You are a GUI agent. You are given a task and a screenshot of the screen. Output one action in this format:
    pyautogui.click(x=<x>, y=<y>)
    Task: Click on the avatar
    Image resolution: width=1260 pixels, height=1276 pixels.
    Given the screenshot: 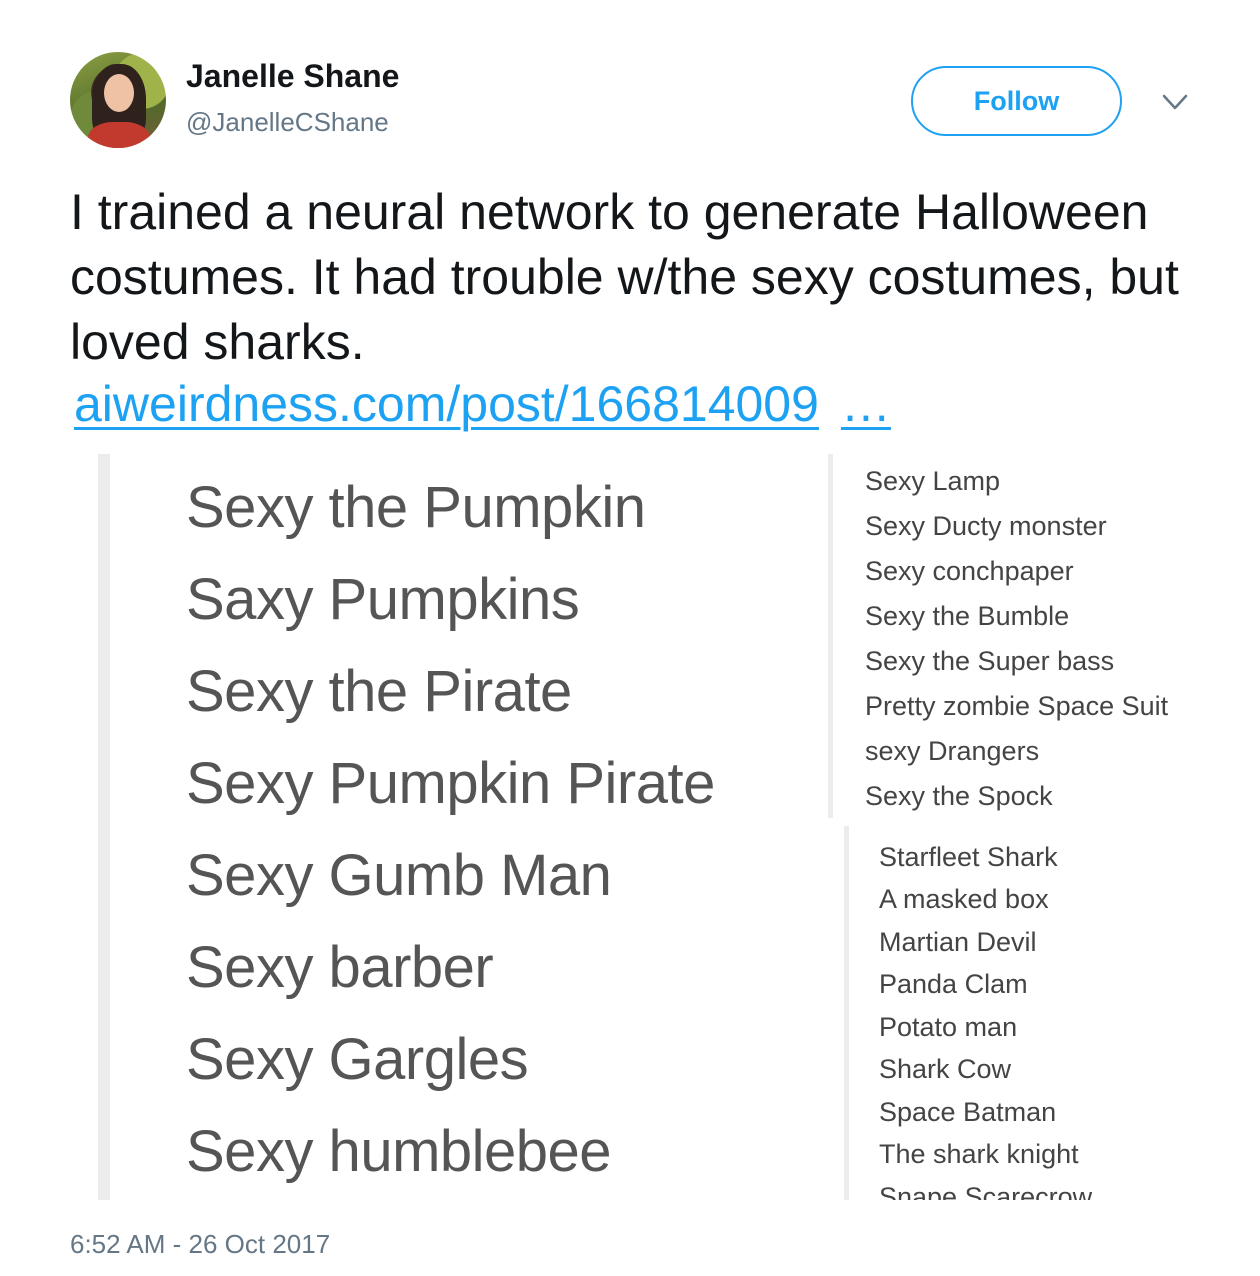 What is the action you would take?
    pyautogui.click(x=118, y=100)
    